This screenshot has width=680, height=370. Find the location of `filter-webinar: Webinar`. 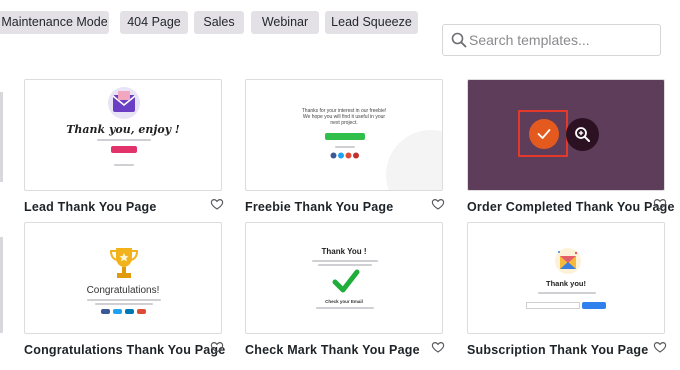

filter-webinar: Webinar is located at coordinates (285, 22).